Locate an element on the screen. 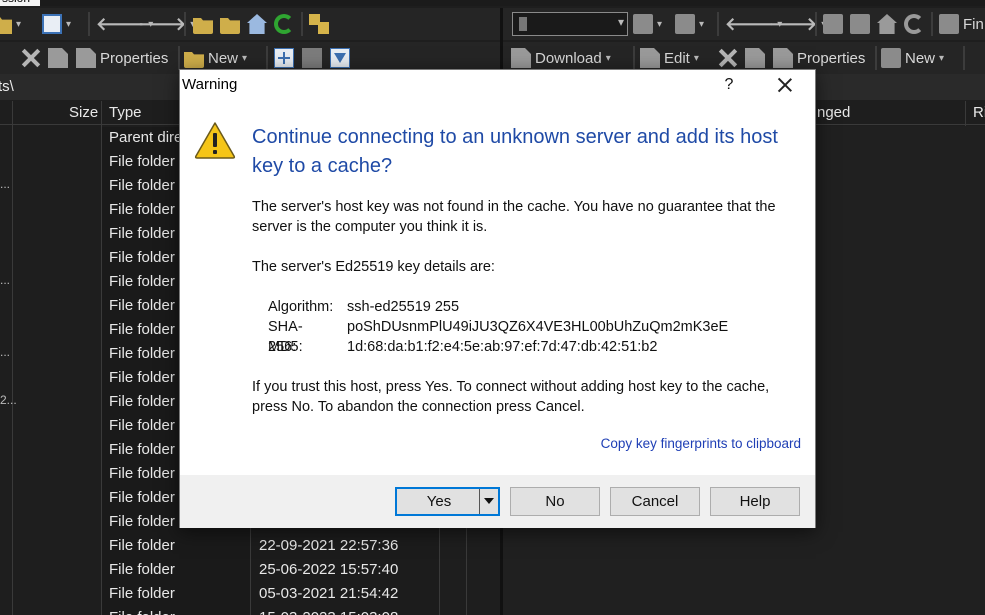  menu-session-tab: ssion is located at coordinates (20, 3).